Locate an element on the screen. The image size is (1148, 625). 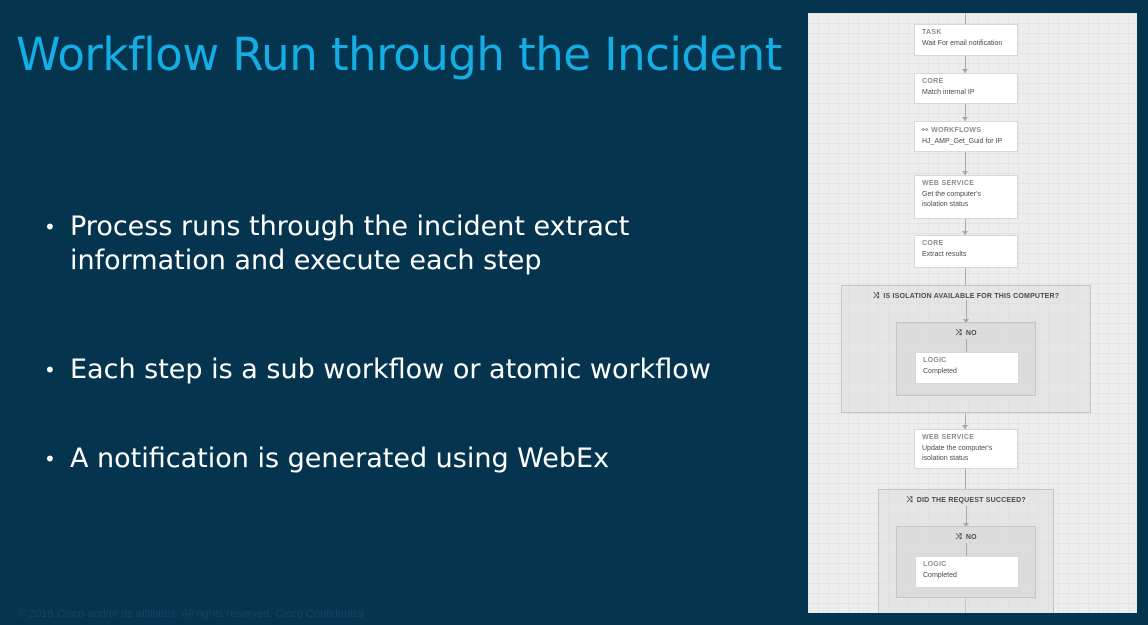
workflow-step: TASK Wait For email notification is located at coordinates (966, 40).